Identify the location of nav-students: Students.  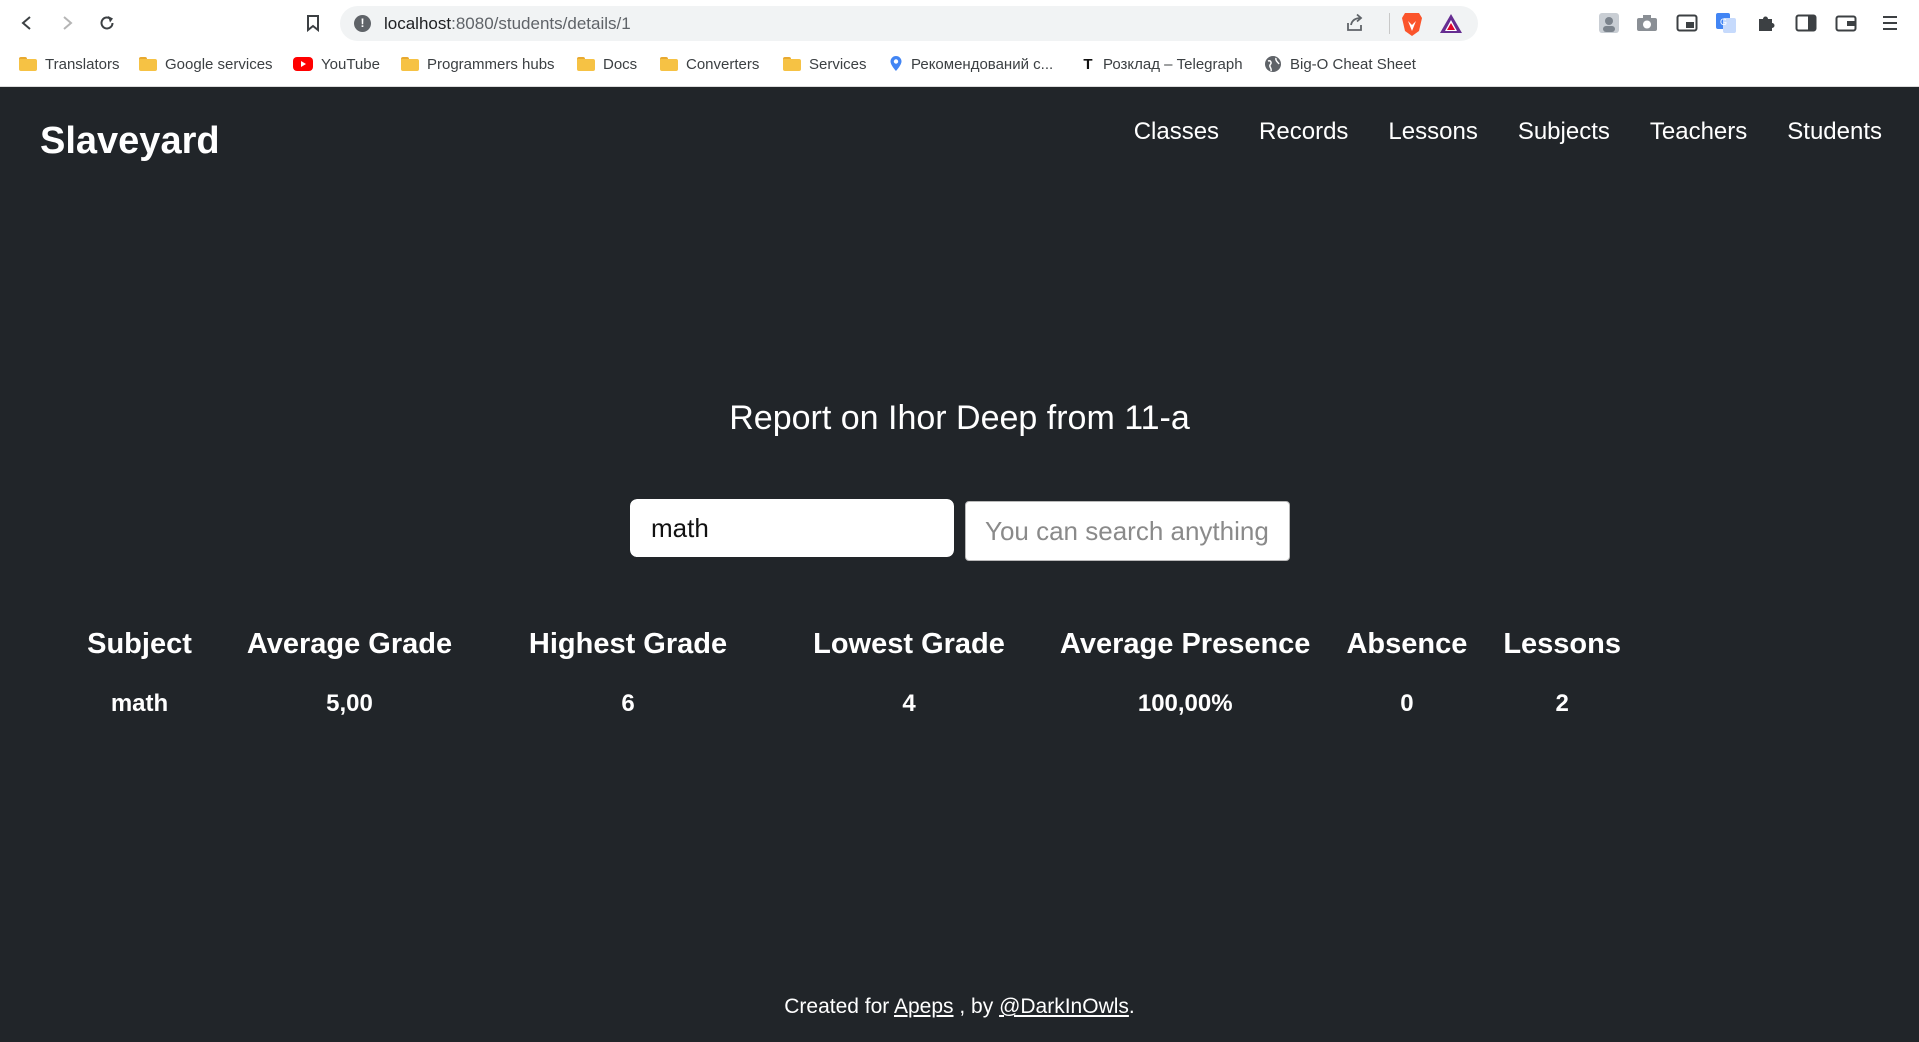
(1834, 132).